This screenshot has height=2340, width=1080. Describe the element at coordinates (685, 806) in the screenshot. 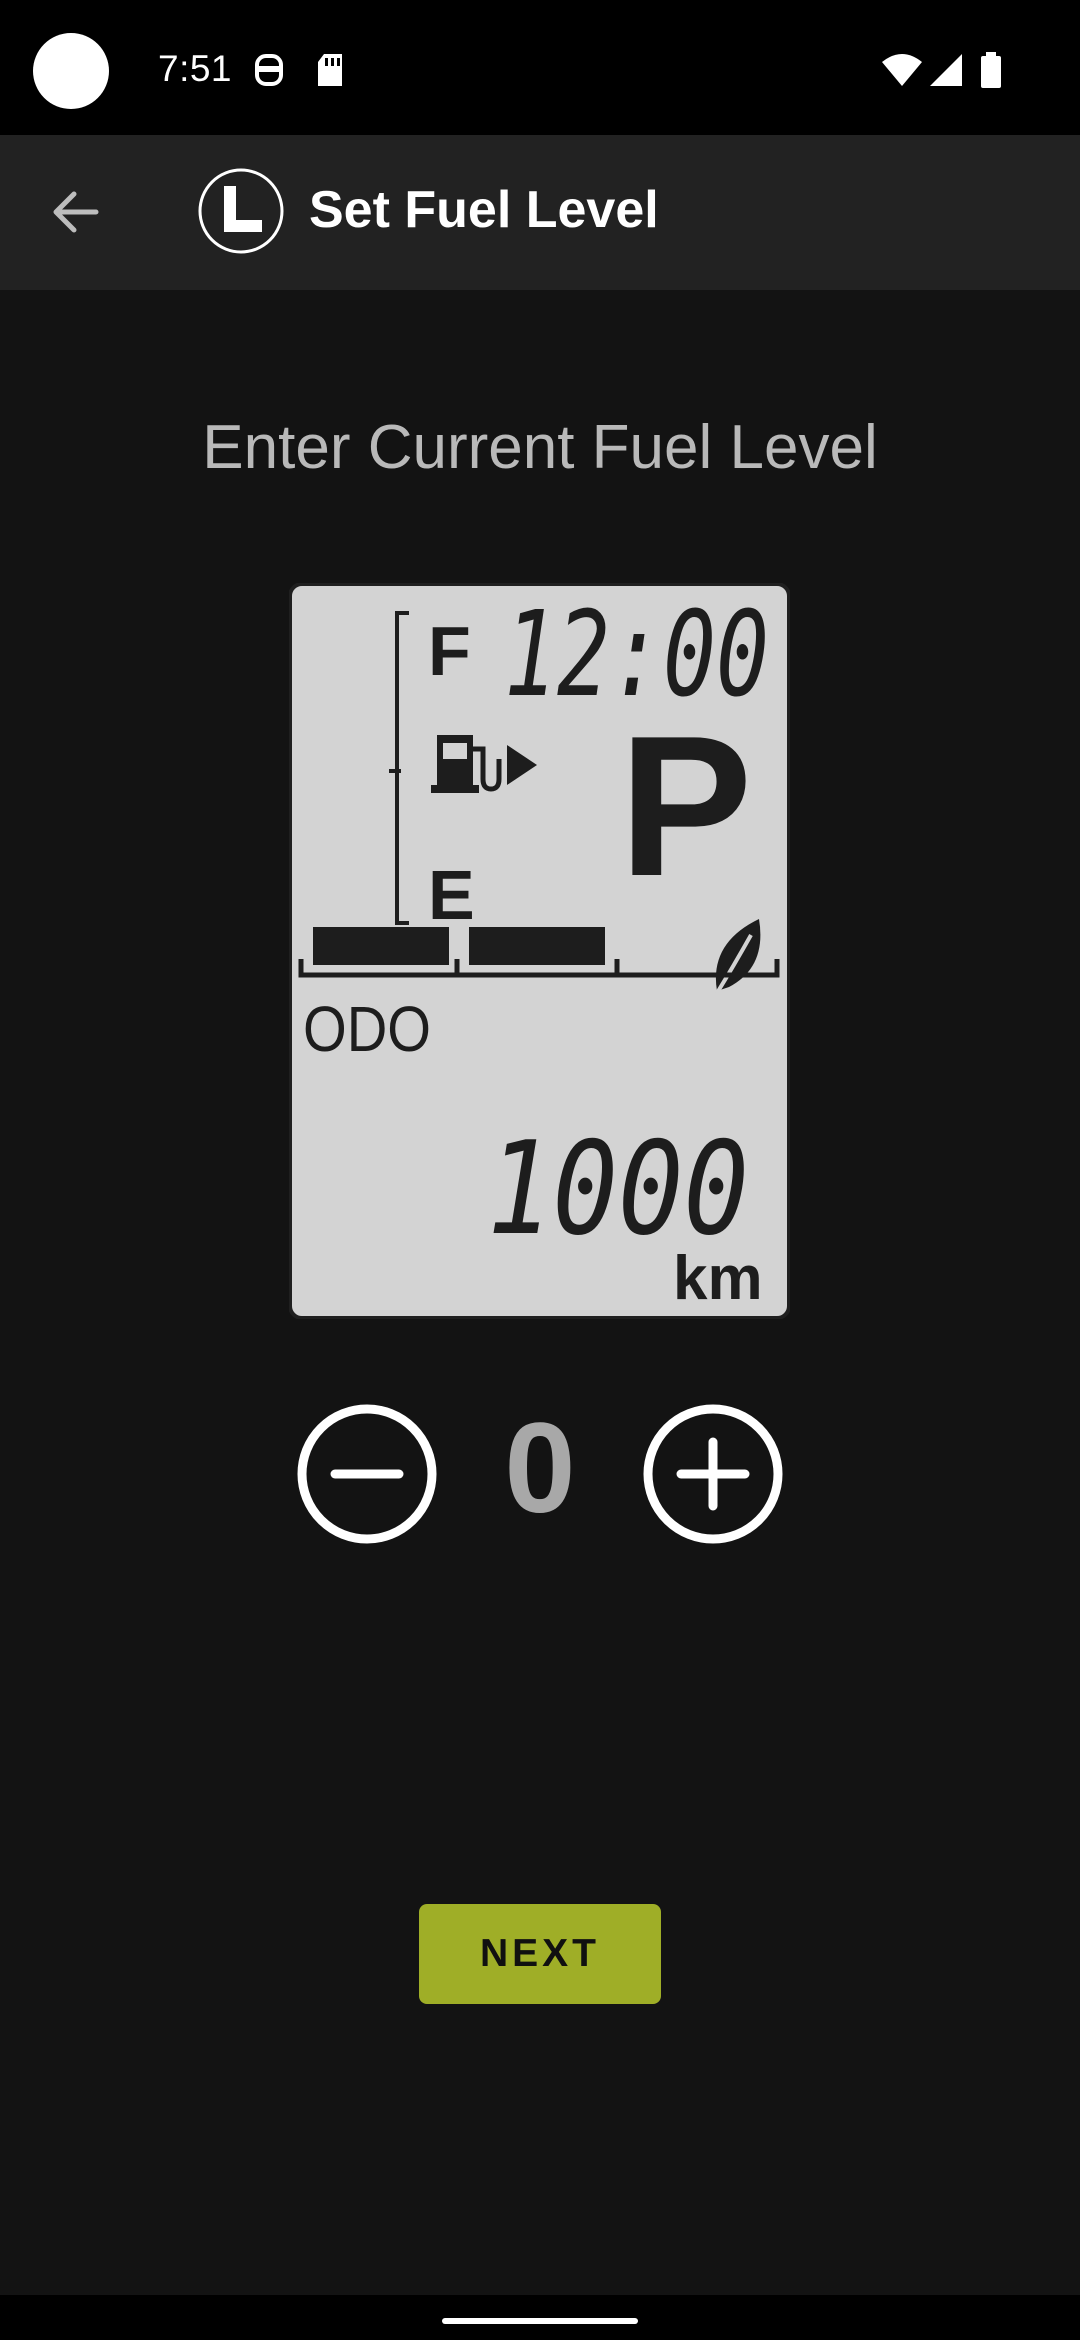

I see `gear-indicator: P` at that location.